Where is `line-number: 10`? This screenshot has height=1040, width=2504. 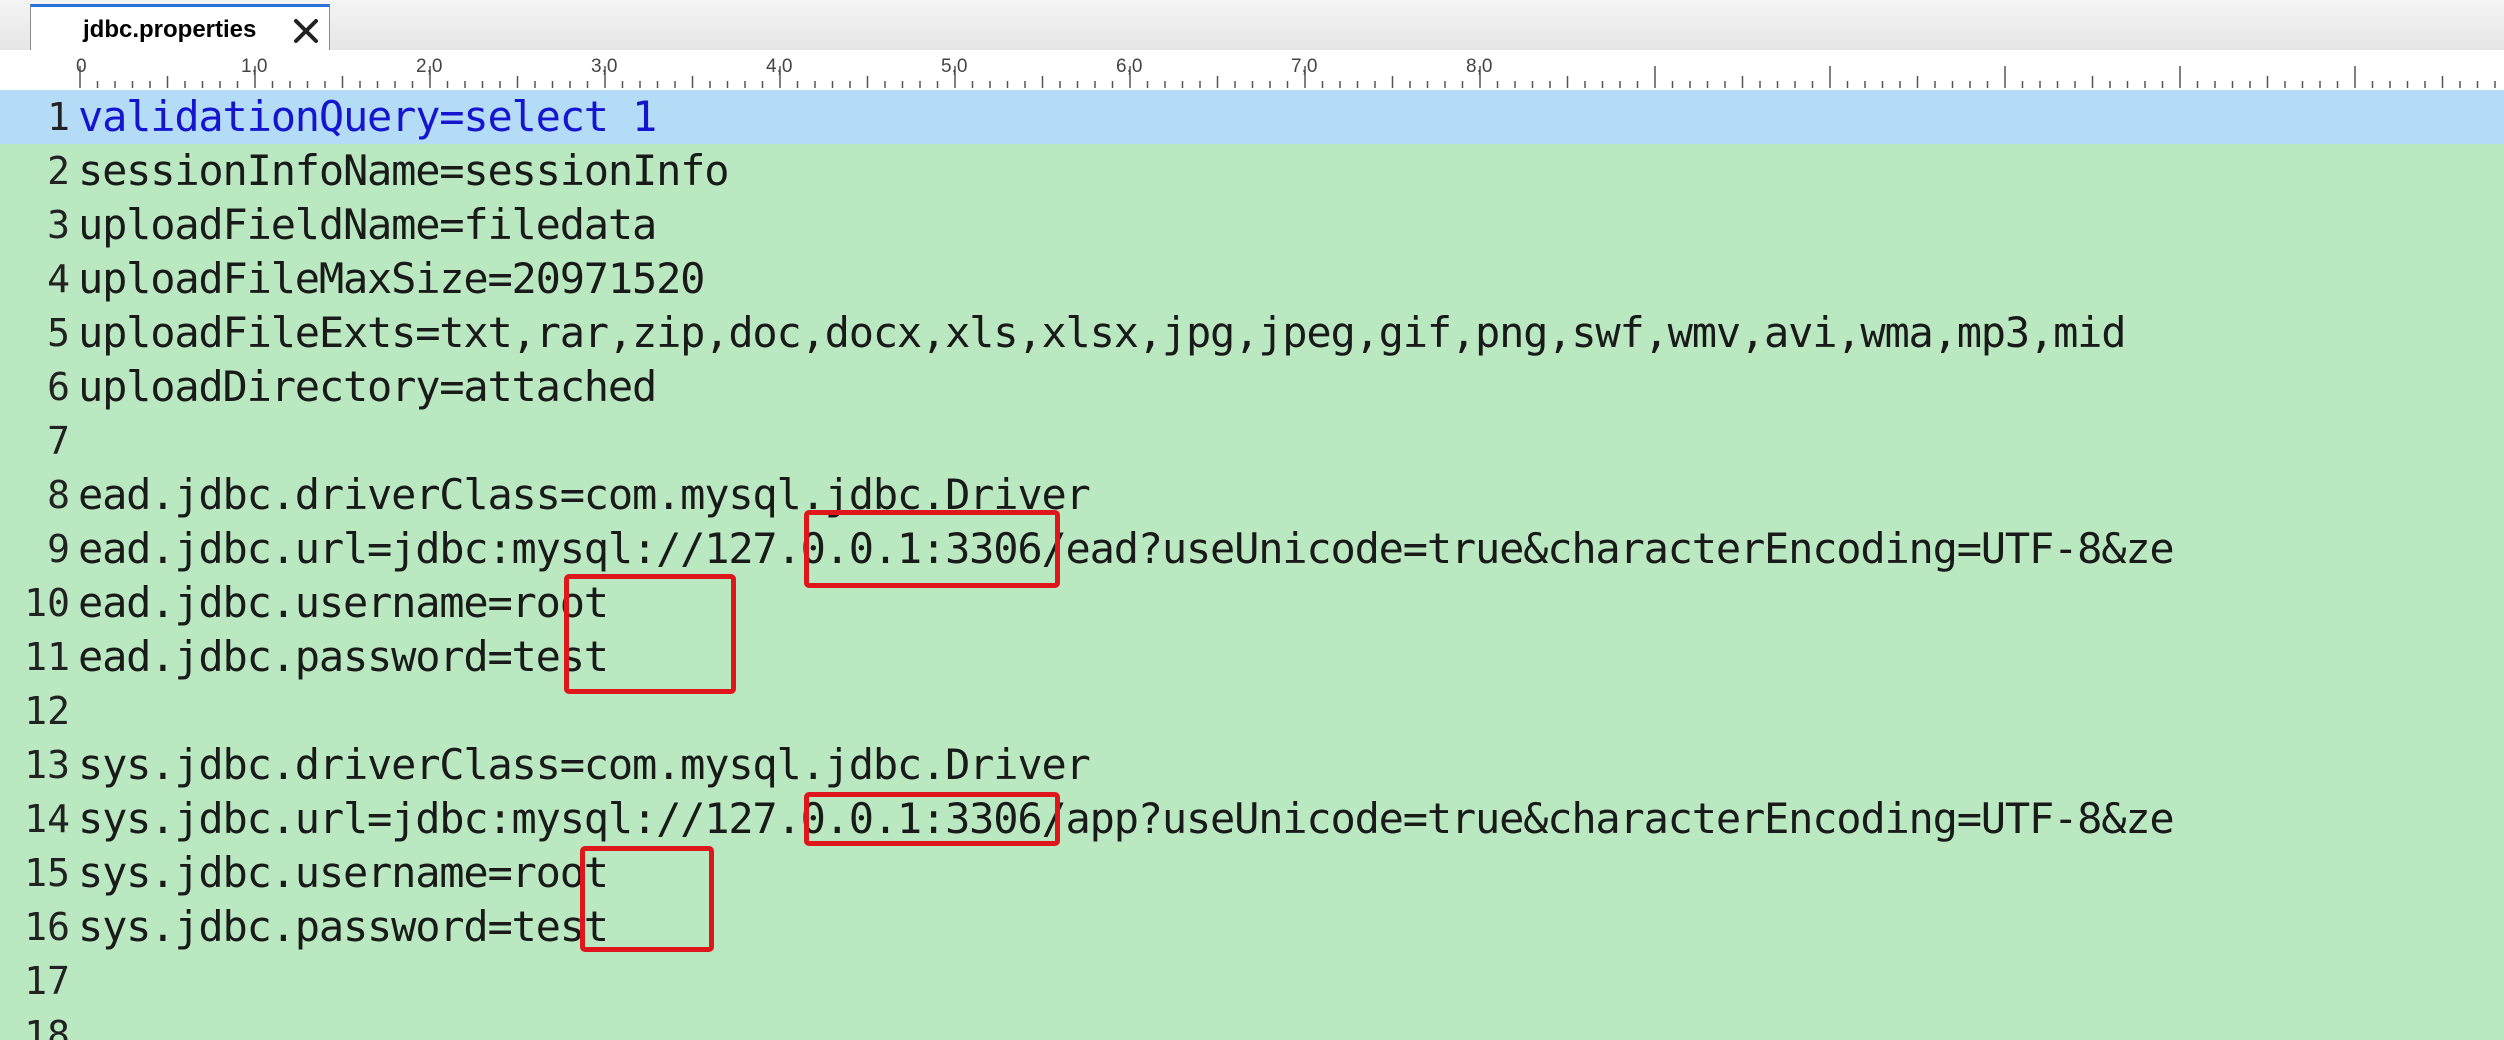 line-number: 10 is located at coordinates (47, 603).